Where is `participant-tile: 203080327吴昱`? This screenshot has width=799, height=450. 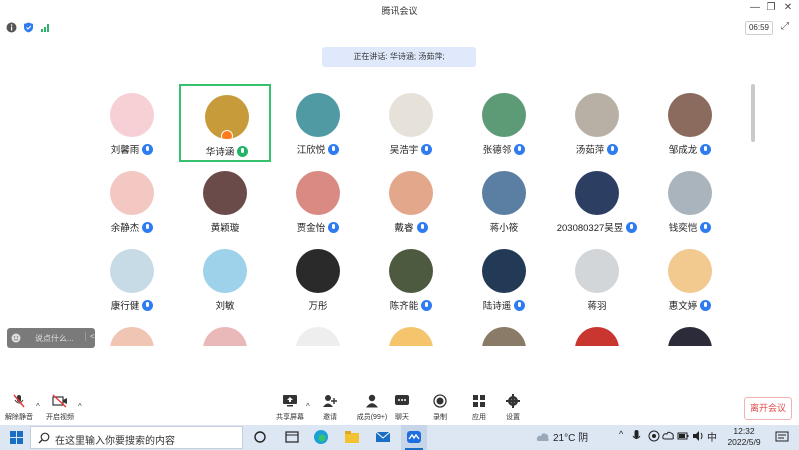 participant-tile: 203080327吴昱 is located at coordinates (597, 201).